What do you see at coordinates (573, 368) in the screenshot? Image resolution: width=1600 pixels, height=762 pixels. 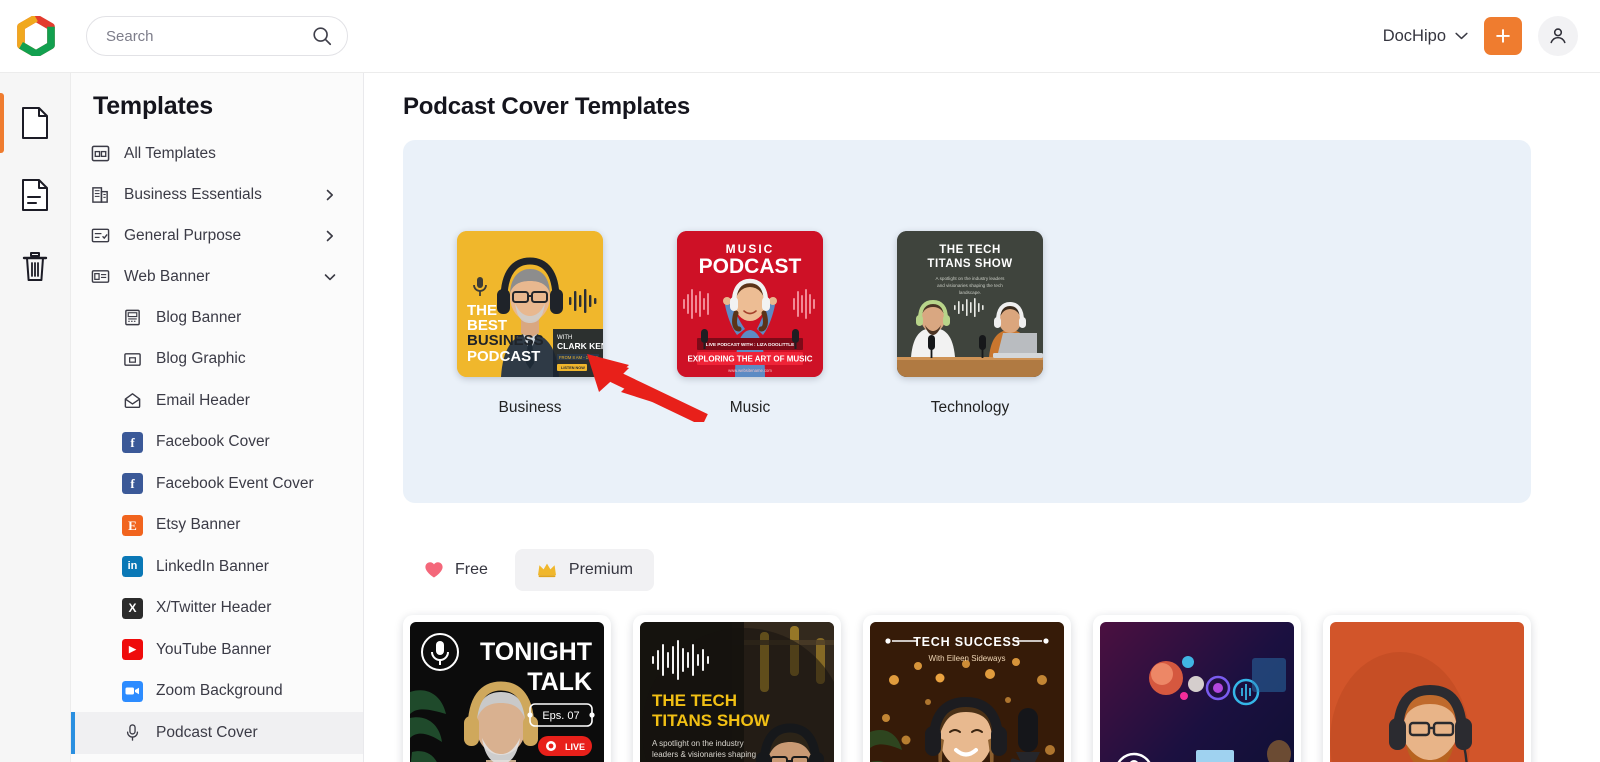 I see `svg-text: LISTEN NOW` at bounding box center [573, 368].